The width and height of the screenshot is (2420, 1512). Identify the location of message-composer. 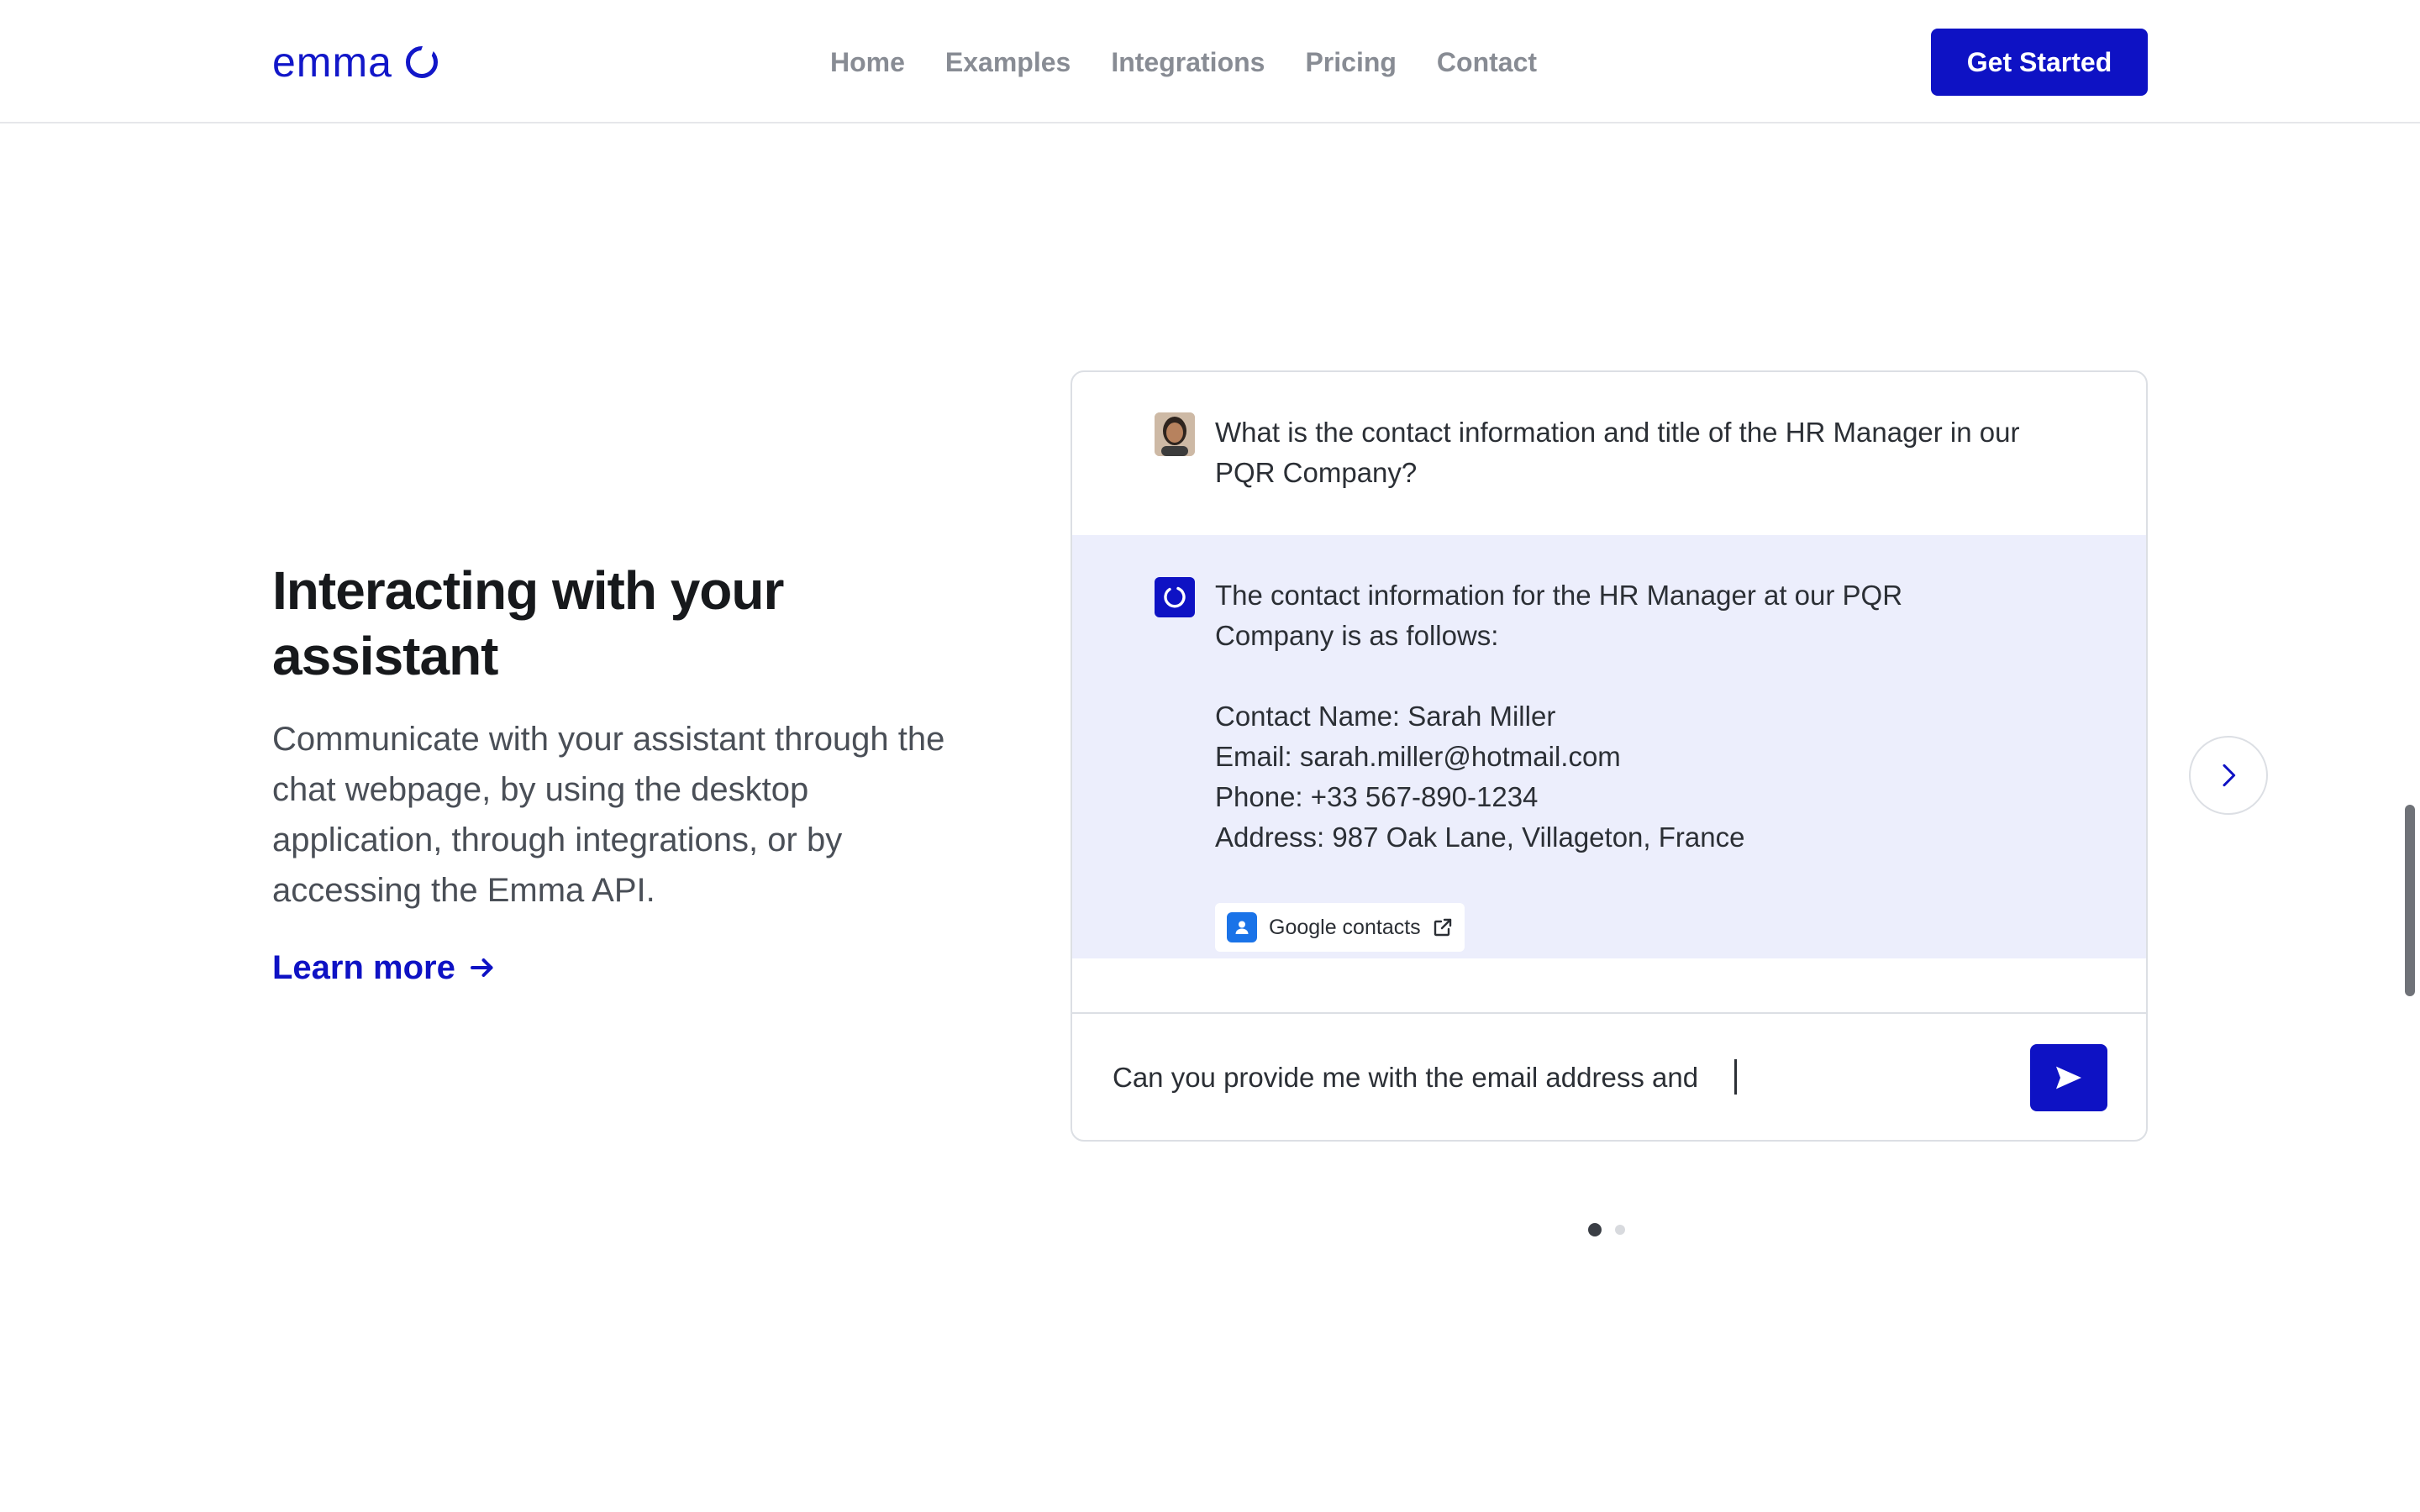
(1609, 1076).